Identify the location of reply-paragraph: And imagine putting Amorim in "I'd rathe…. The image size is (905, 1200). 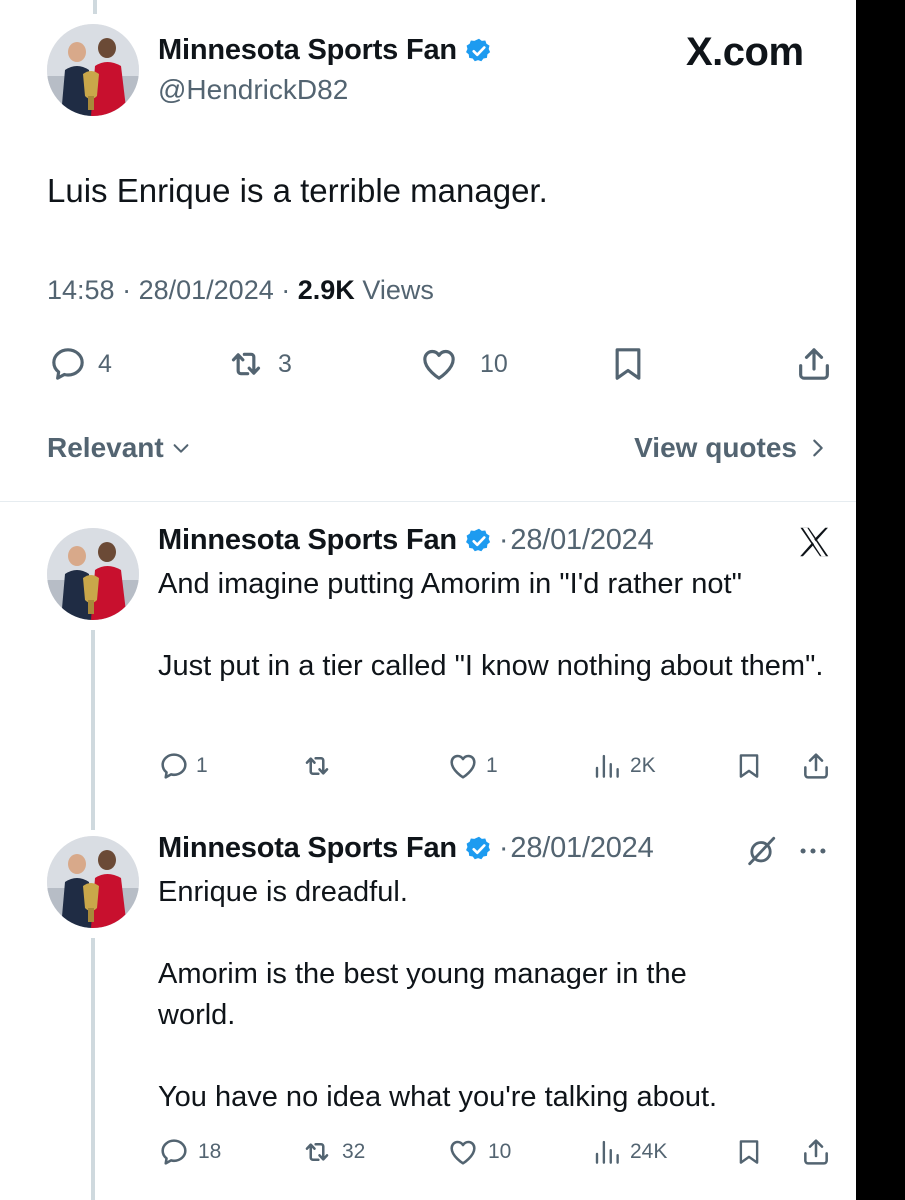
(450, 584).